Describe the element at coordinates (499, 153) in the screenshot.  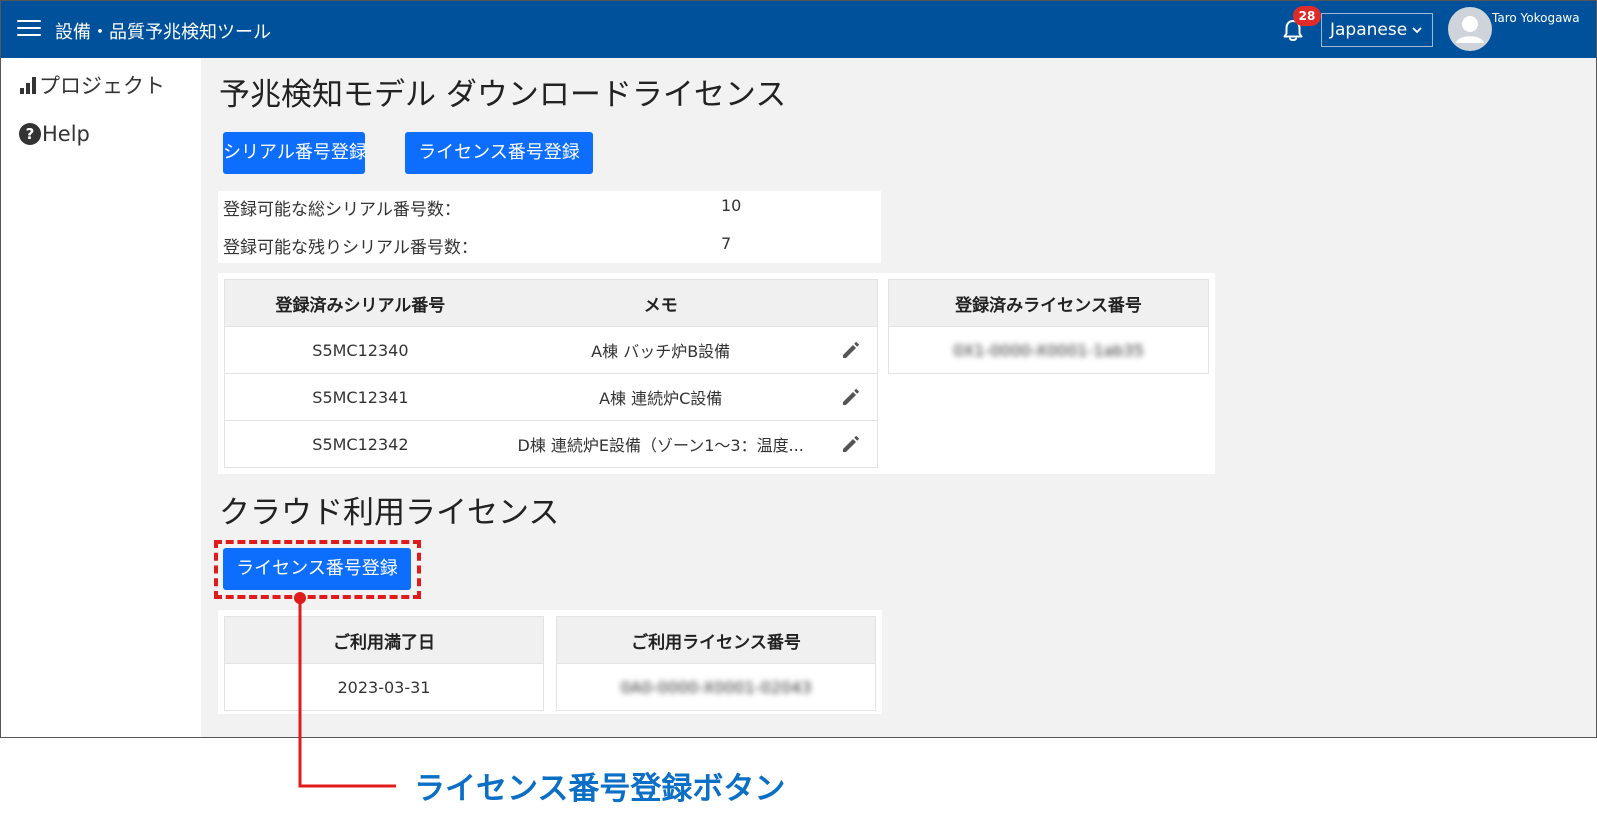
I see `register-license-button: ライセンス番号登録` at that location.